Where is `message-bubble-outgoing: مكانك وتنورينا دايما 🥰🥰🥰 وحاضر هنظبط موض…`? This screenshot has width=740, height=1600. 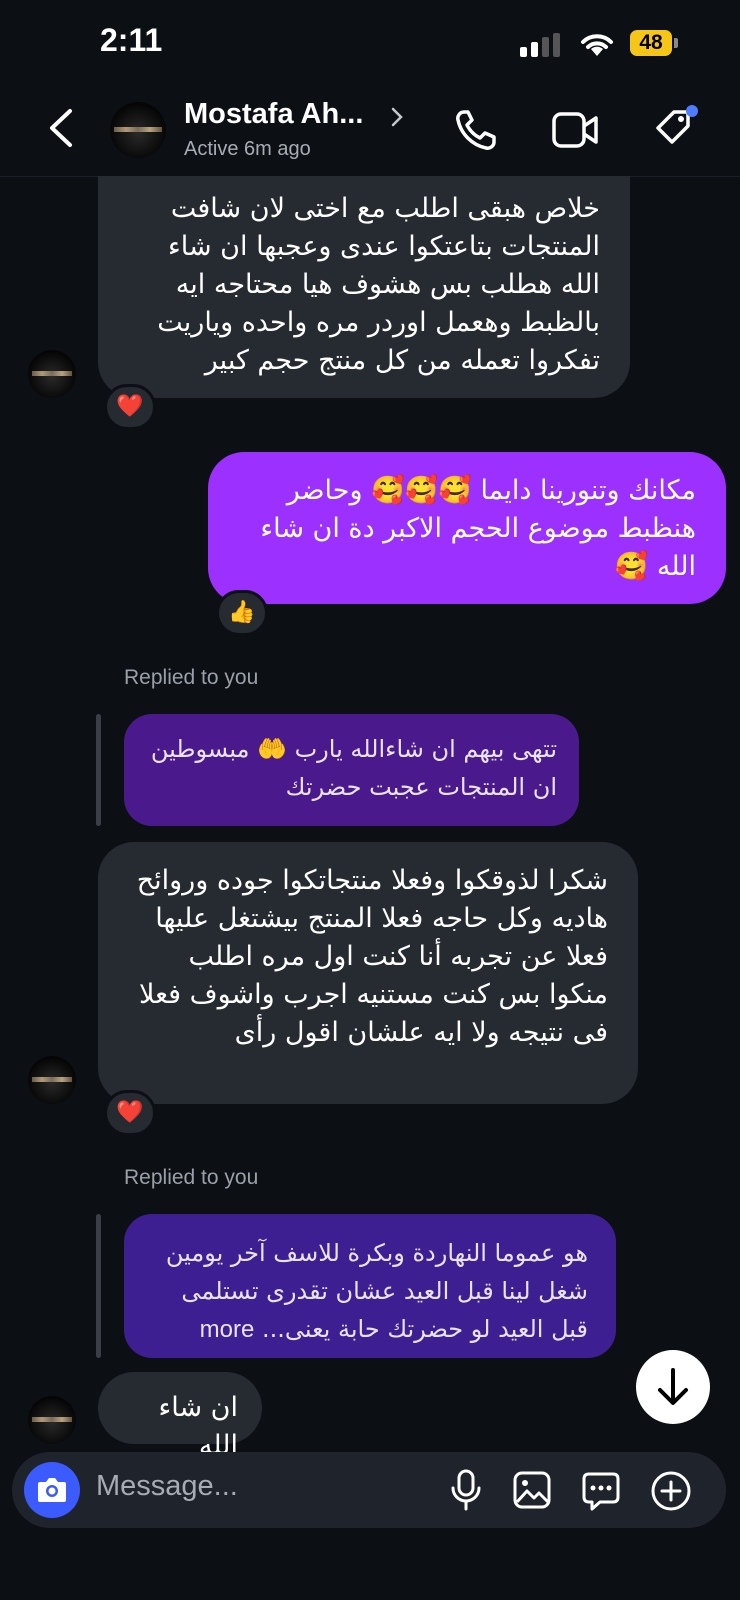
message-bubble-outgoing: مكانك وتنورينا دايما 🥰🥰🥰 وحاضر هنظبط موض… is located at coordinates (467, 528).